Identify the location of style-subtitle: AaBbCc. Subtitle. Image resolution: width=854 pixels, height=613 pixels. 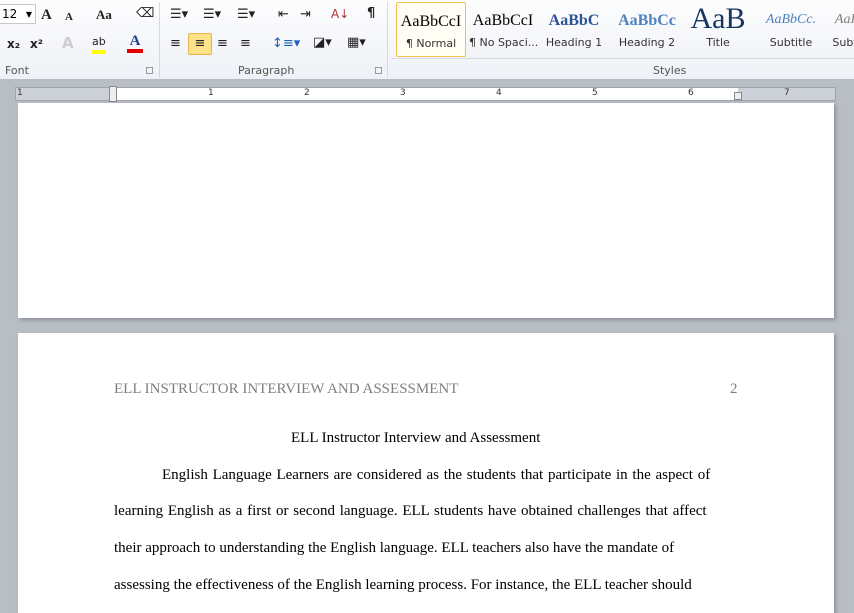
(791, 29).